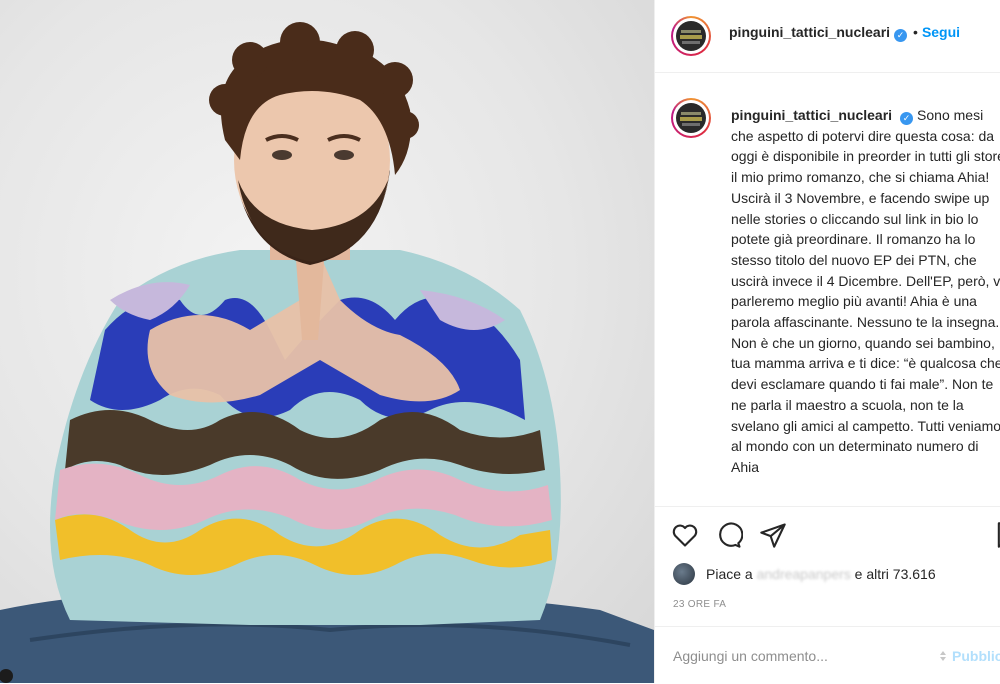 The height and width of the screenshot is (684, 1000). I want to click on post-header: pinguini_tattici_nucleari ✓ • Segui, so click(827, 36).